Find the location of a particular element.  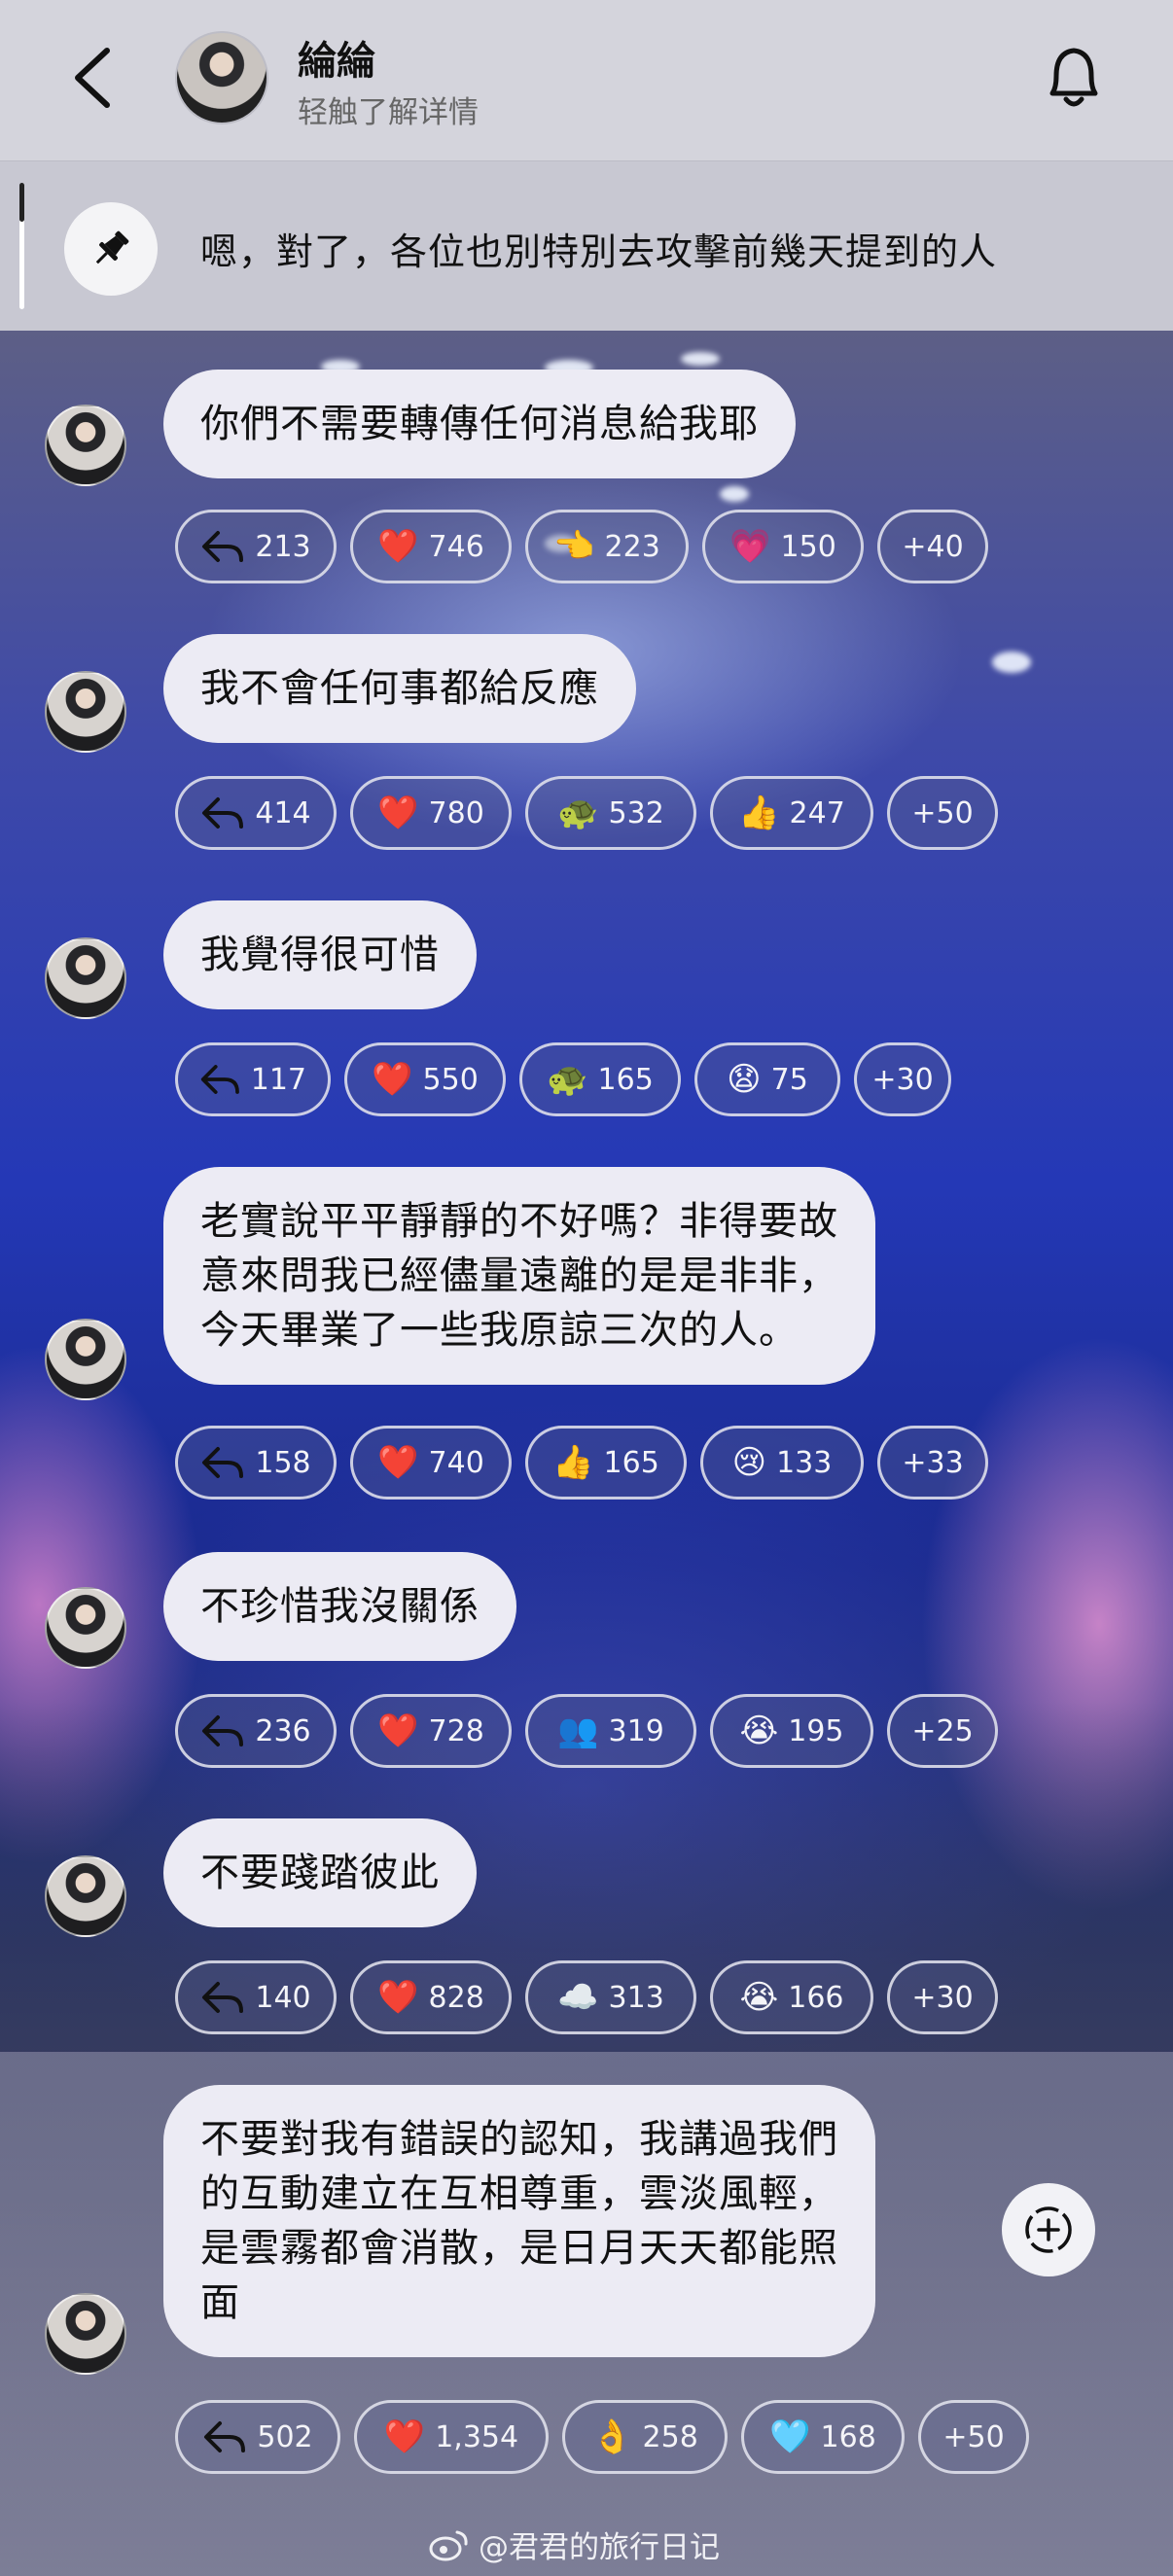

reaction-row: 213 ❤️ 746 👈 223 💗 150 +40 is located at coordinates (581, 546).